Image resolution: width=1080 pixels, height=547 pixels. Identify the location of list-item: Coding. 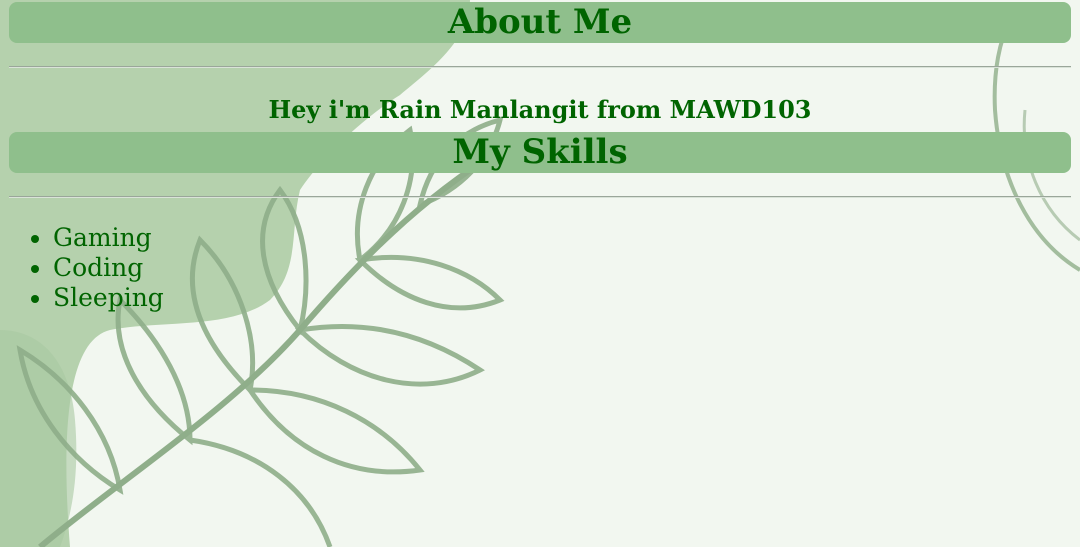
(562, 268).